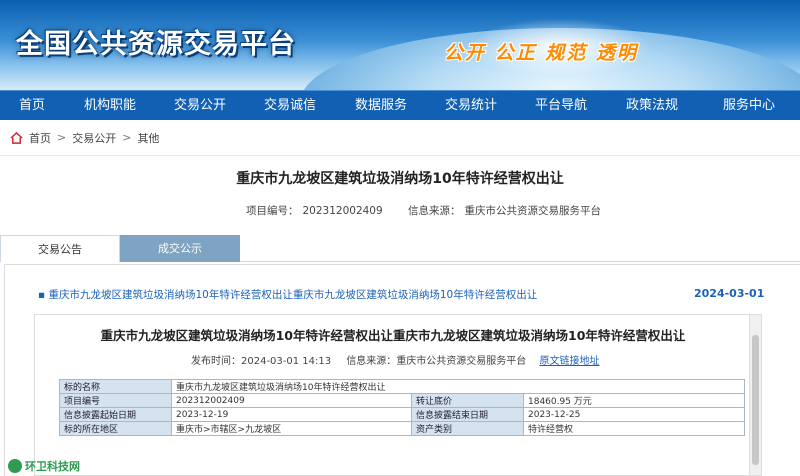 The height and width of the screenshot is (476, 800). I want to click on nav-item-home: 首页, so click(32, 106).